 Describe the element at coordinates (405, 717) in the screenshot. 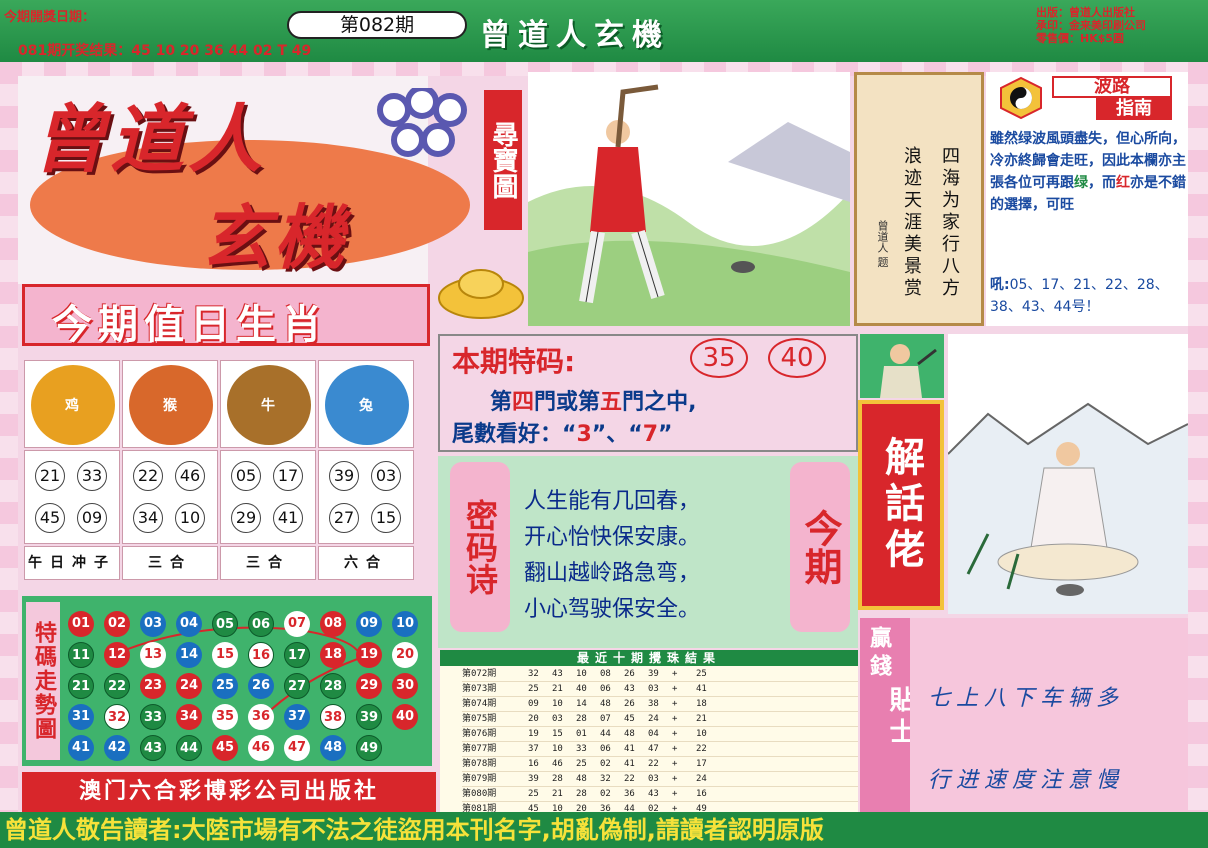

I see `trend-number-ball: 40` at that location.